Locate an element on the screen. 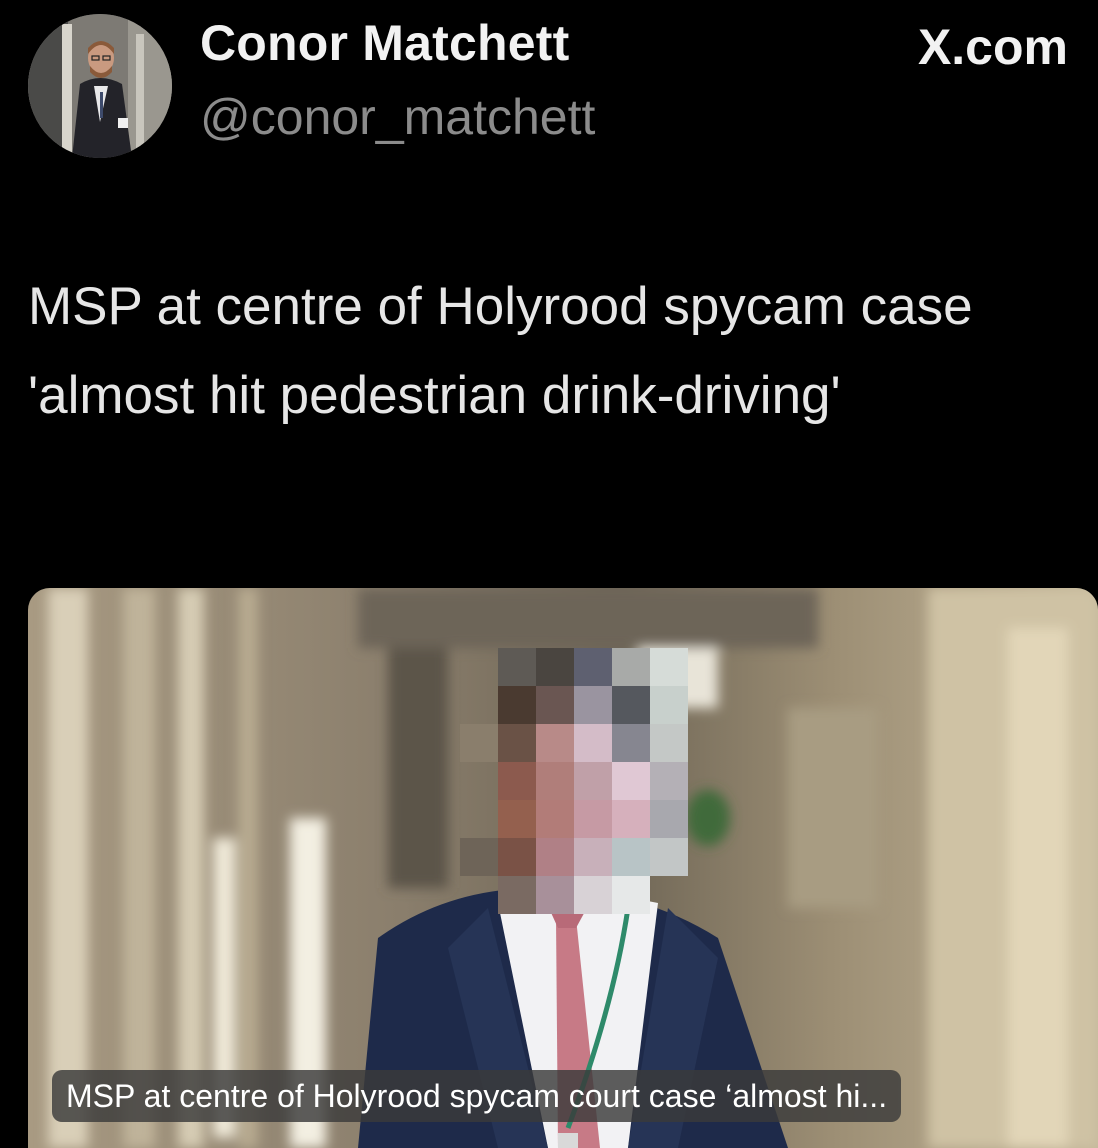  author-display-name: Conor Matchett is located at coordinates (384, 43).